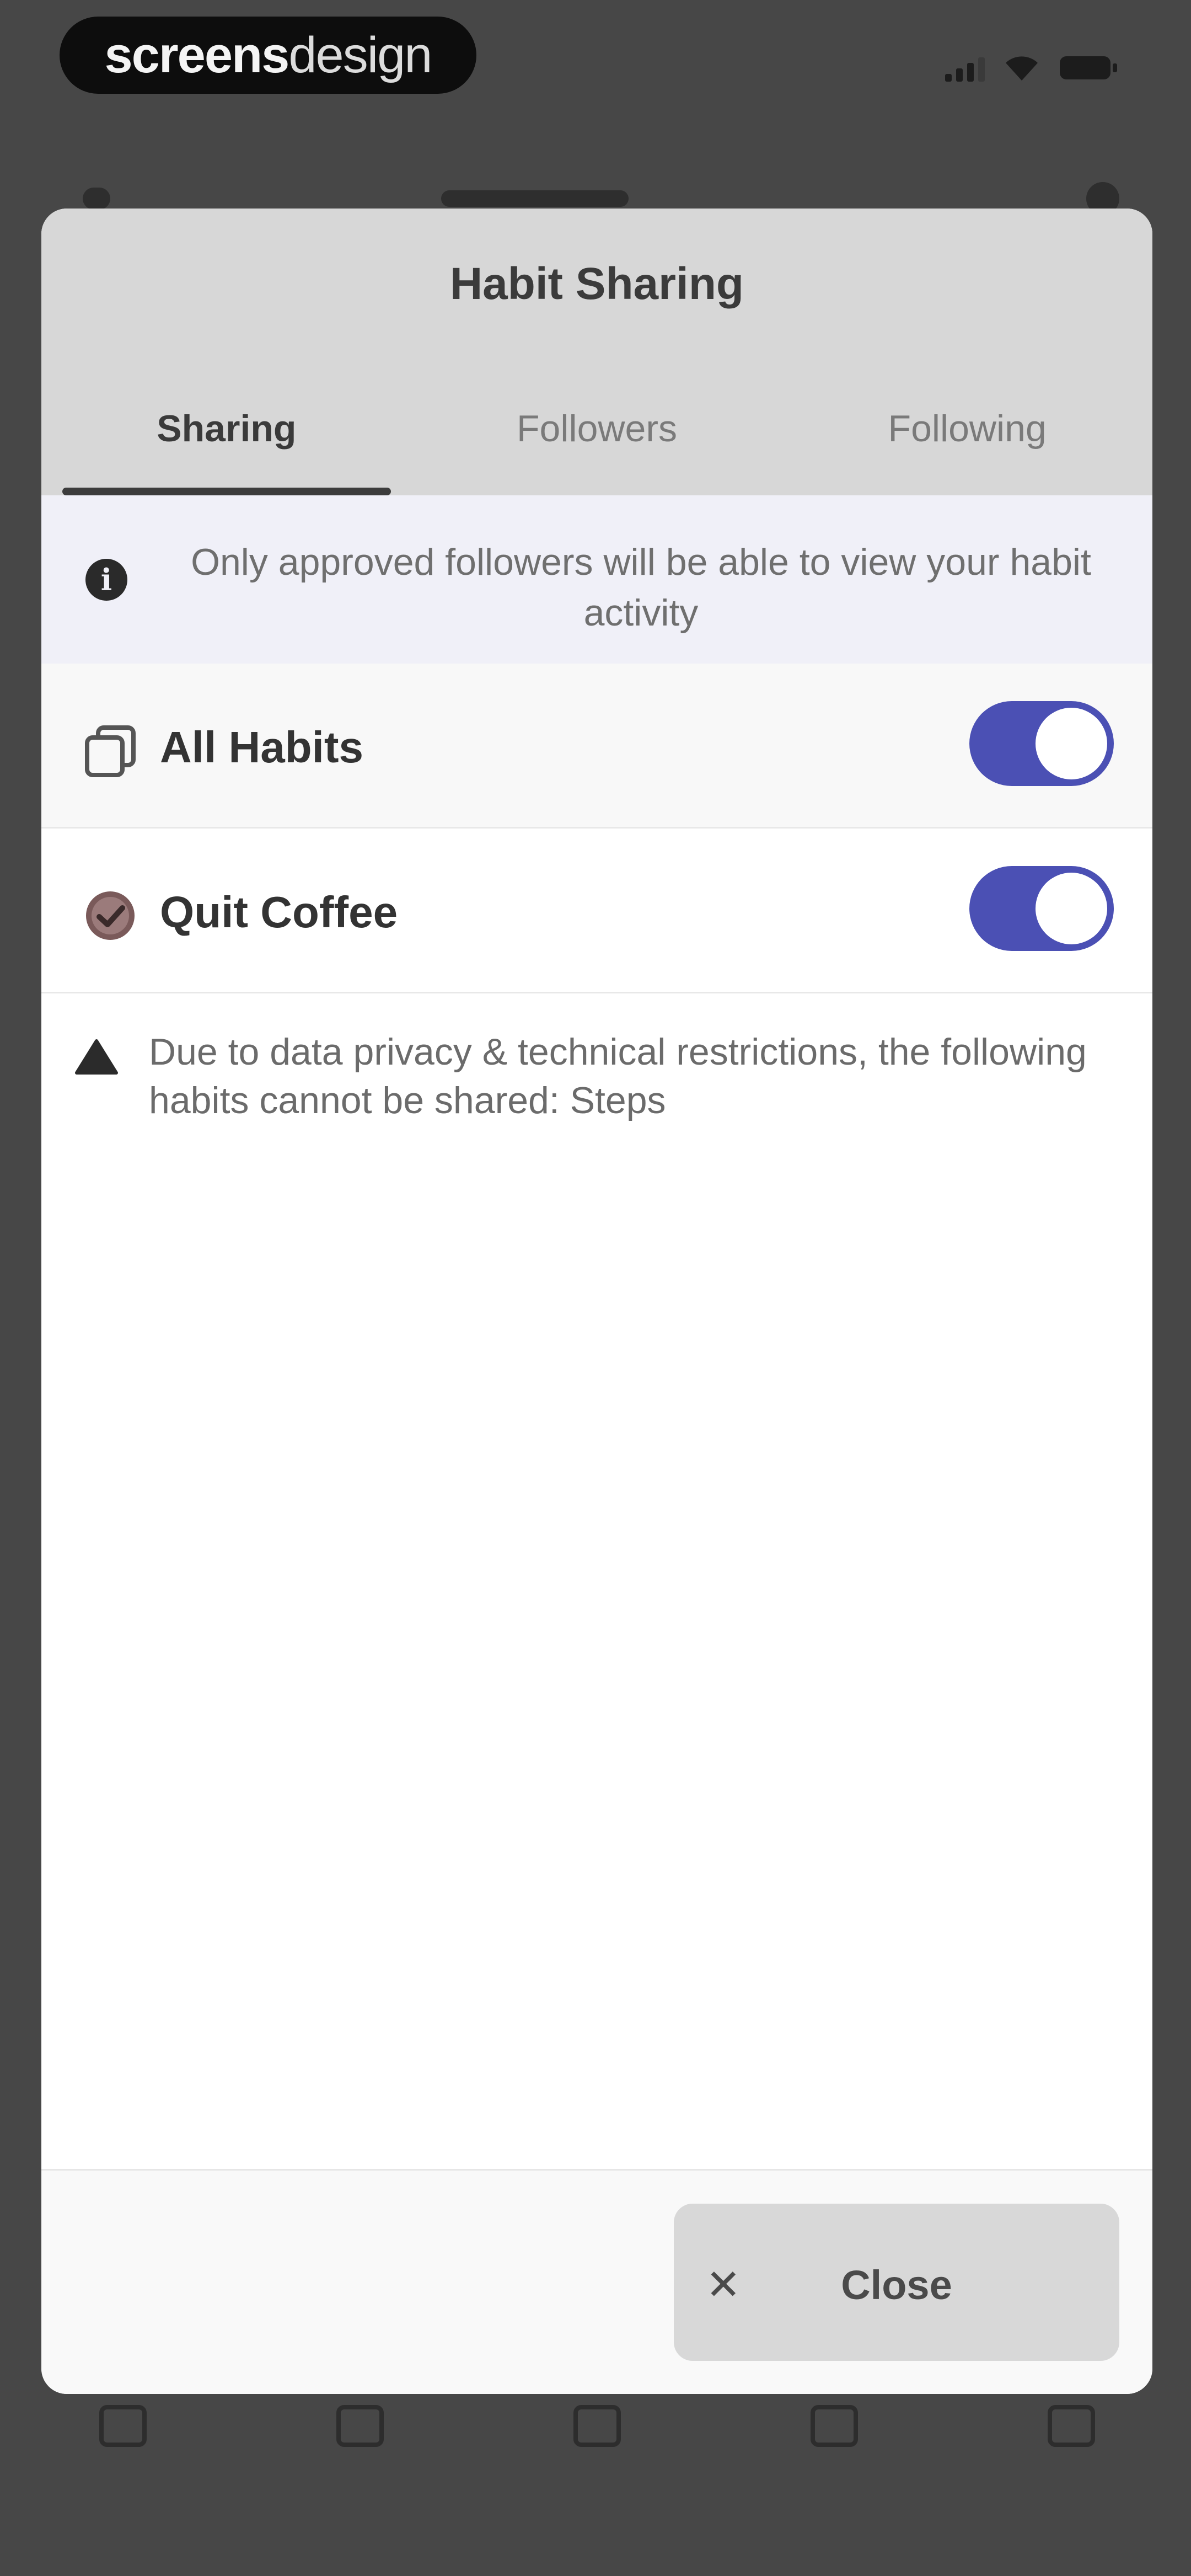 The image size is (1191, 2576). What do you see at coordinates (595, 58) in the screenshot?
I see `status-bar: screensdesign` at bounding box center [595, 58].